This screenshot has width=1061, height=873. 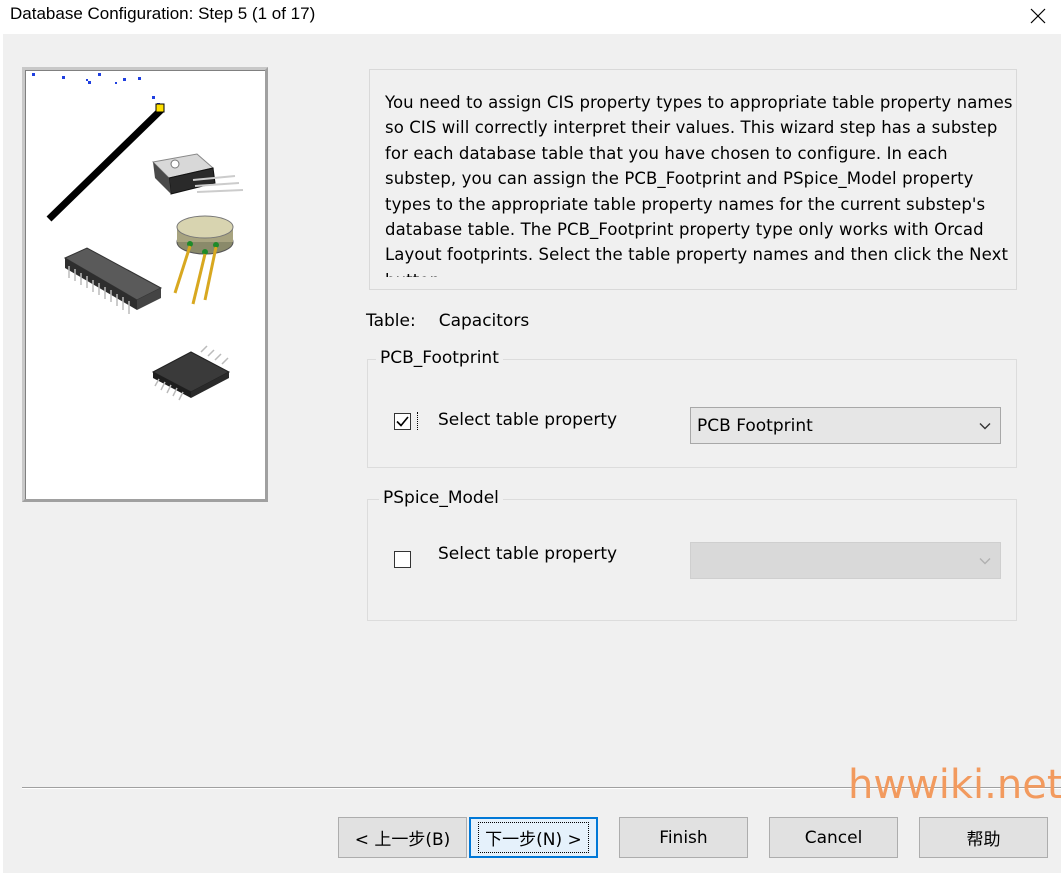 What do you see at coordinates (138, 237) in the screenshot?
I see `components-illustration` at bounding box center [138, 237].